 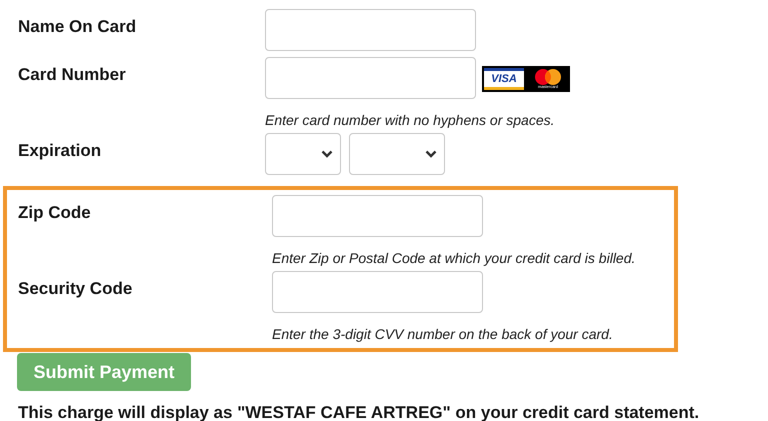 What do you see at coordinates (72, 75) in the screenshot?
I see `field-label: Card Number` at bounding box center [72, 75].